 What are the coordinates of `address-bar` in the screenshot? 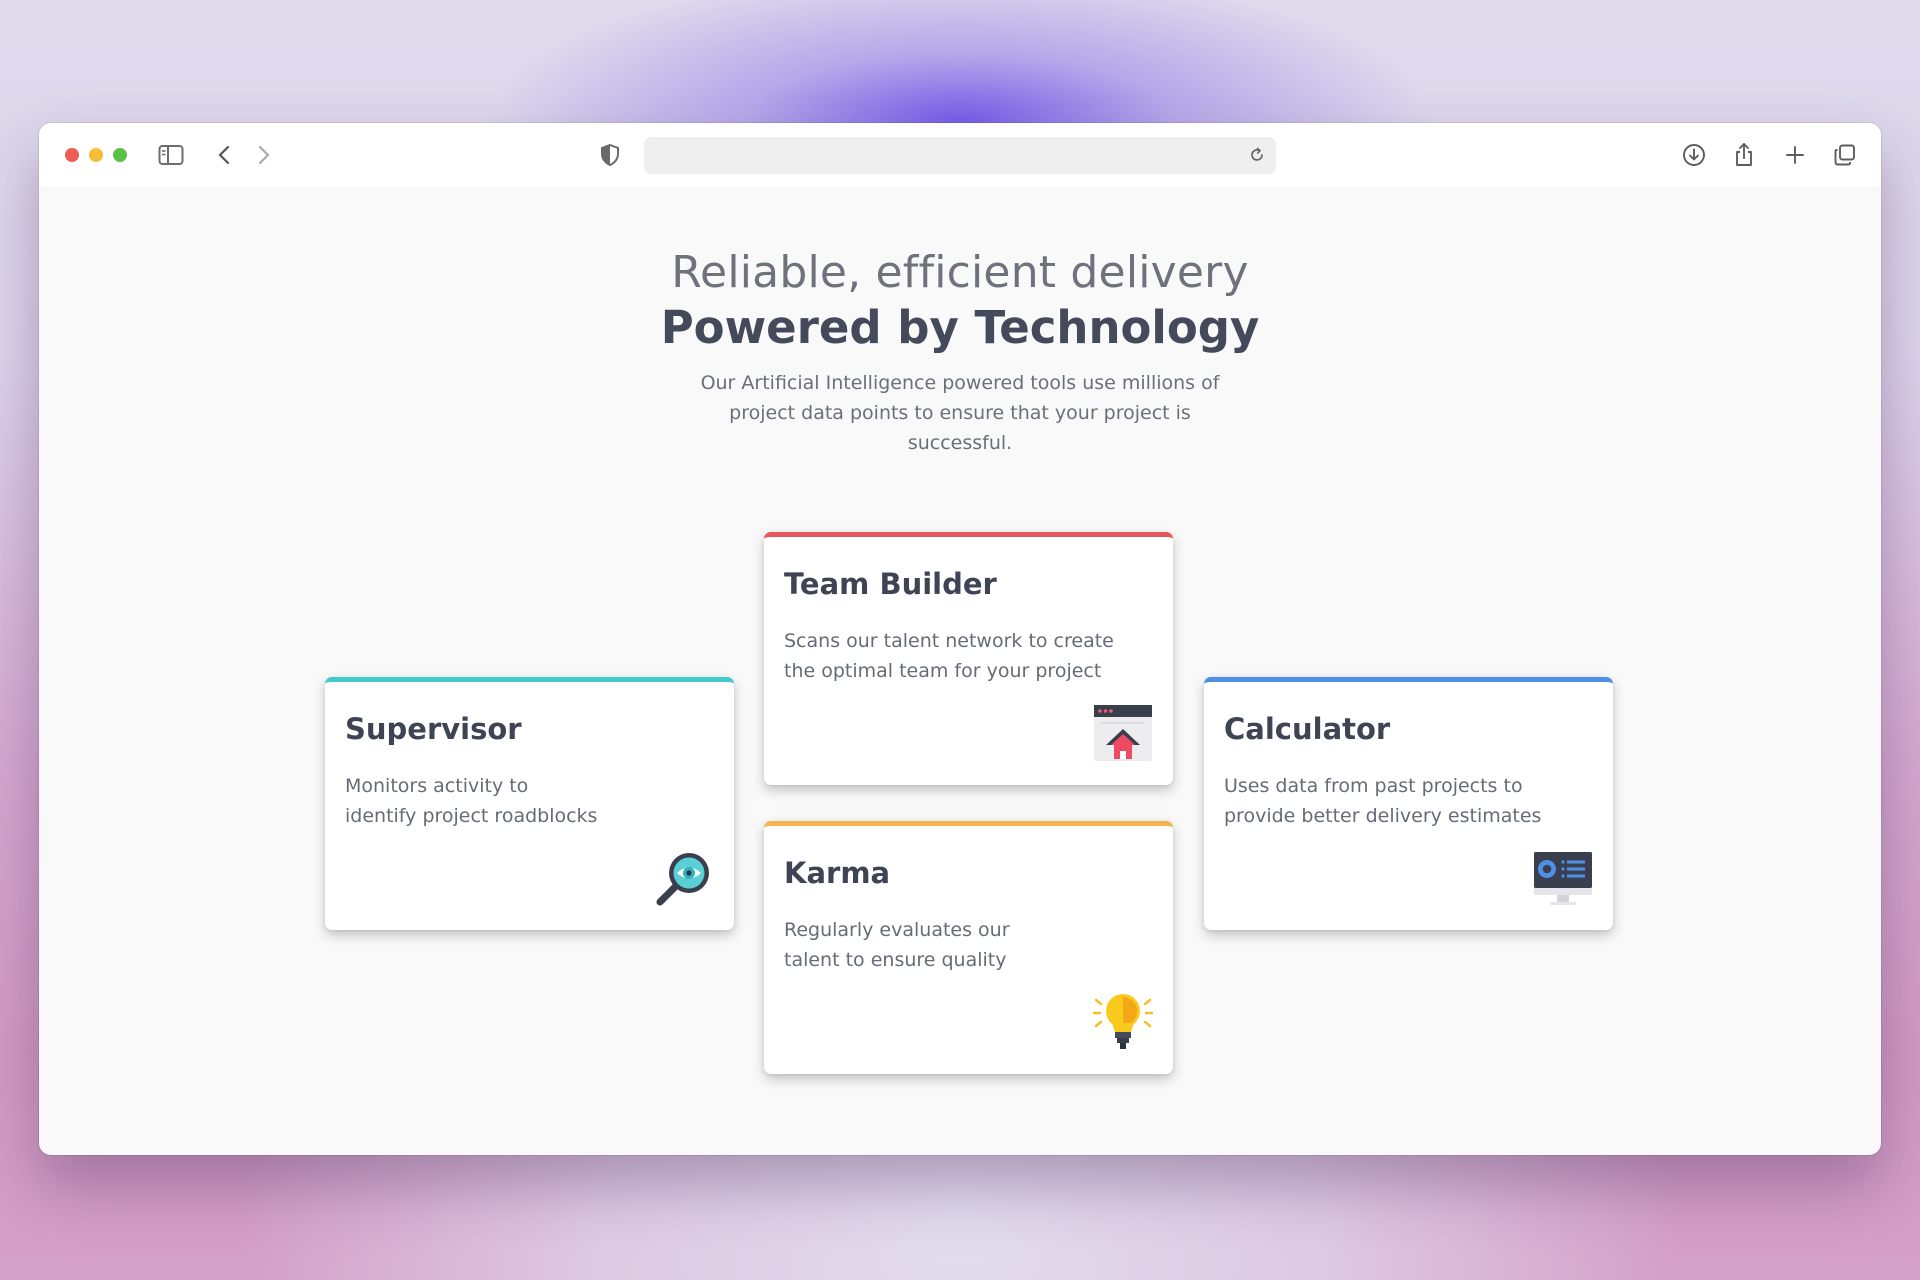 It's located at (960, 155).